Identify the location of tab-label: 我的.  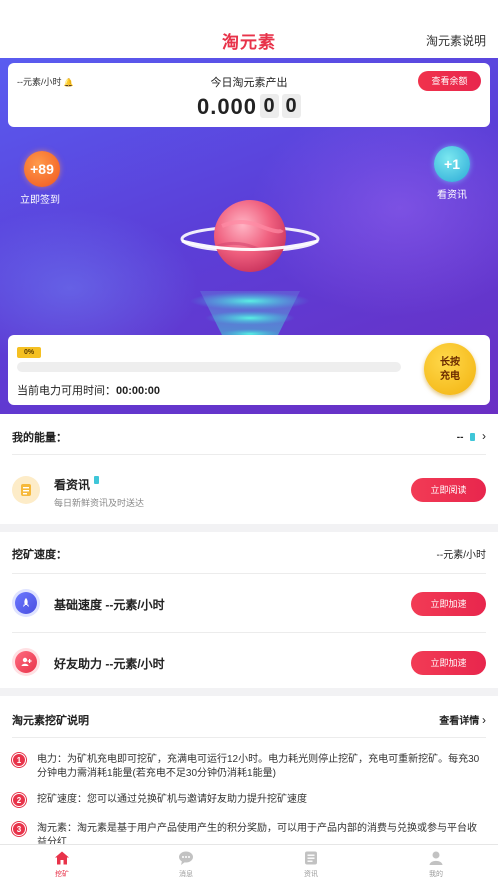
(436, 874).